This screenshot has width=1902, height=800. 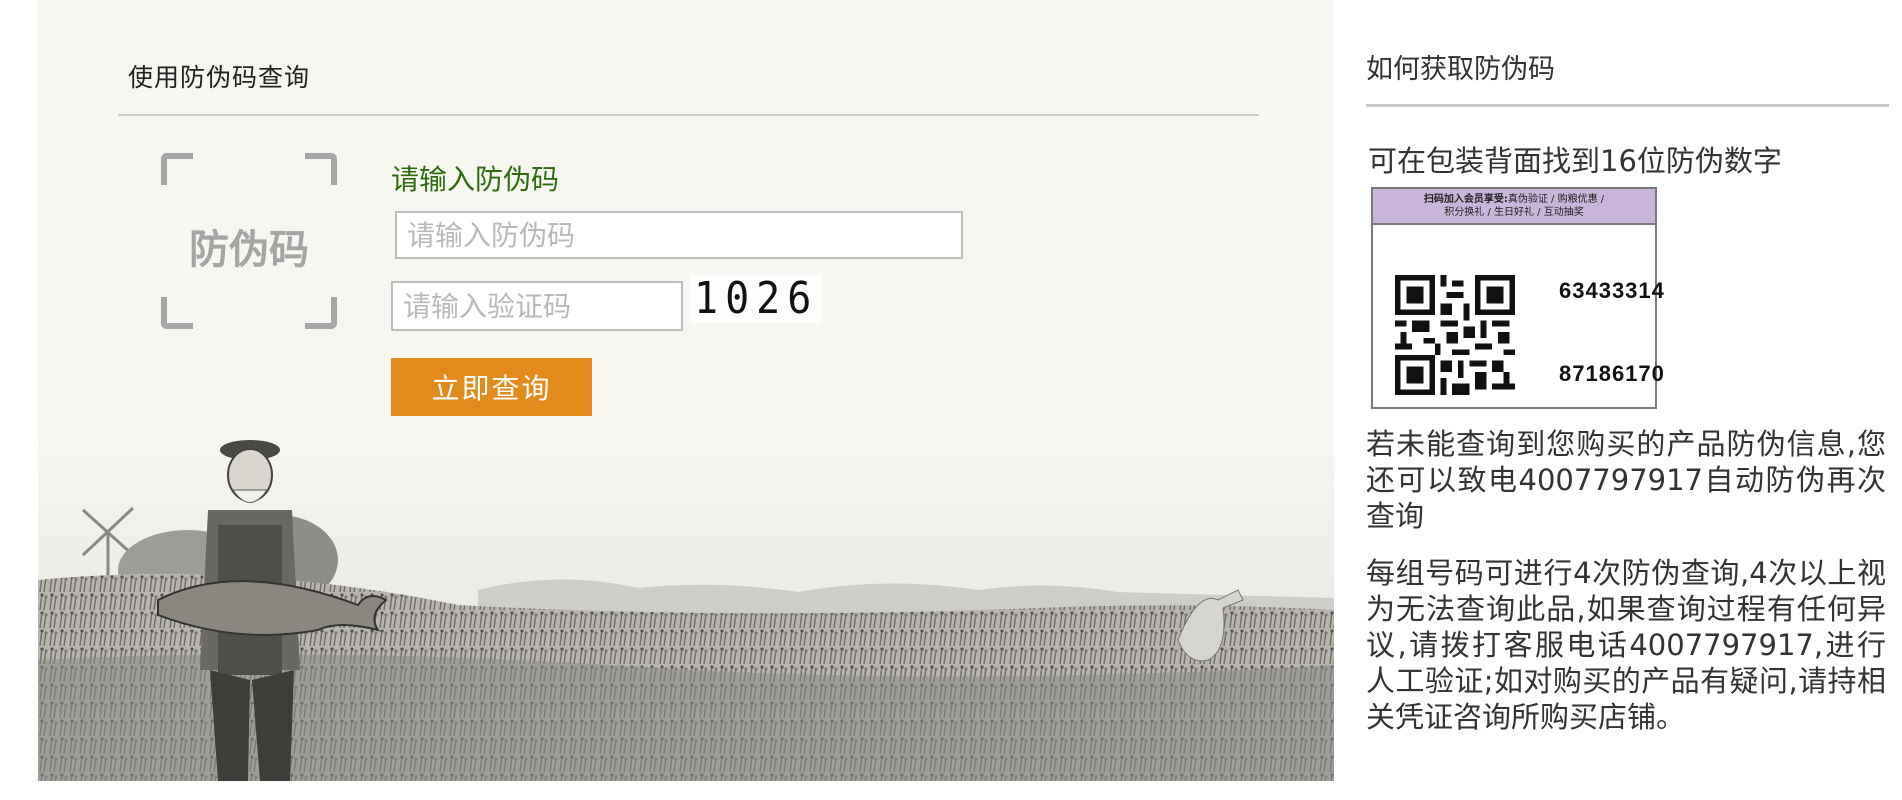 What do you see at coordinates (1612, 373) in the screenshot?
I see `serial-number-line-2: 87186170` at bounding box center [1612, 373].